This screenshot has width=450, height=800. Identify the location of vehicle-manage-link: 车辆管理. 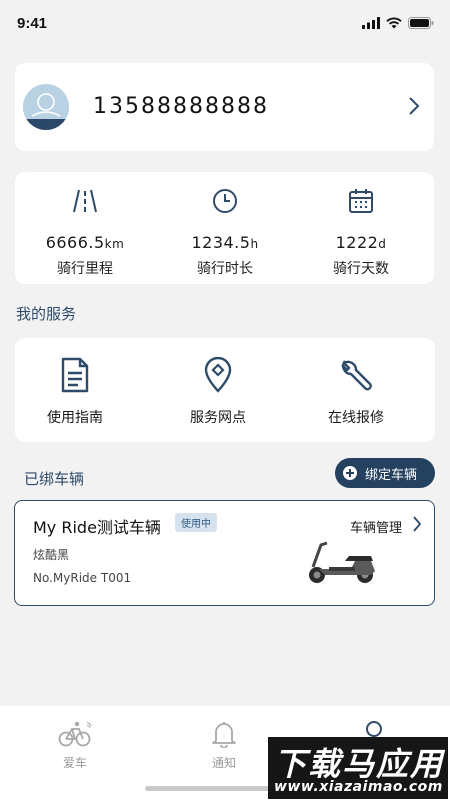
(376, 526).